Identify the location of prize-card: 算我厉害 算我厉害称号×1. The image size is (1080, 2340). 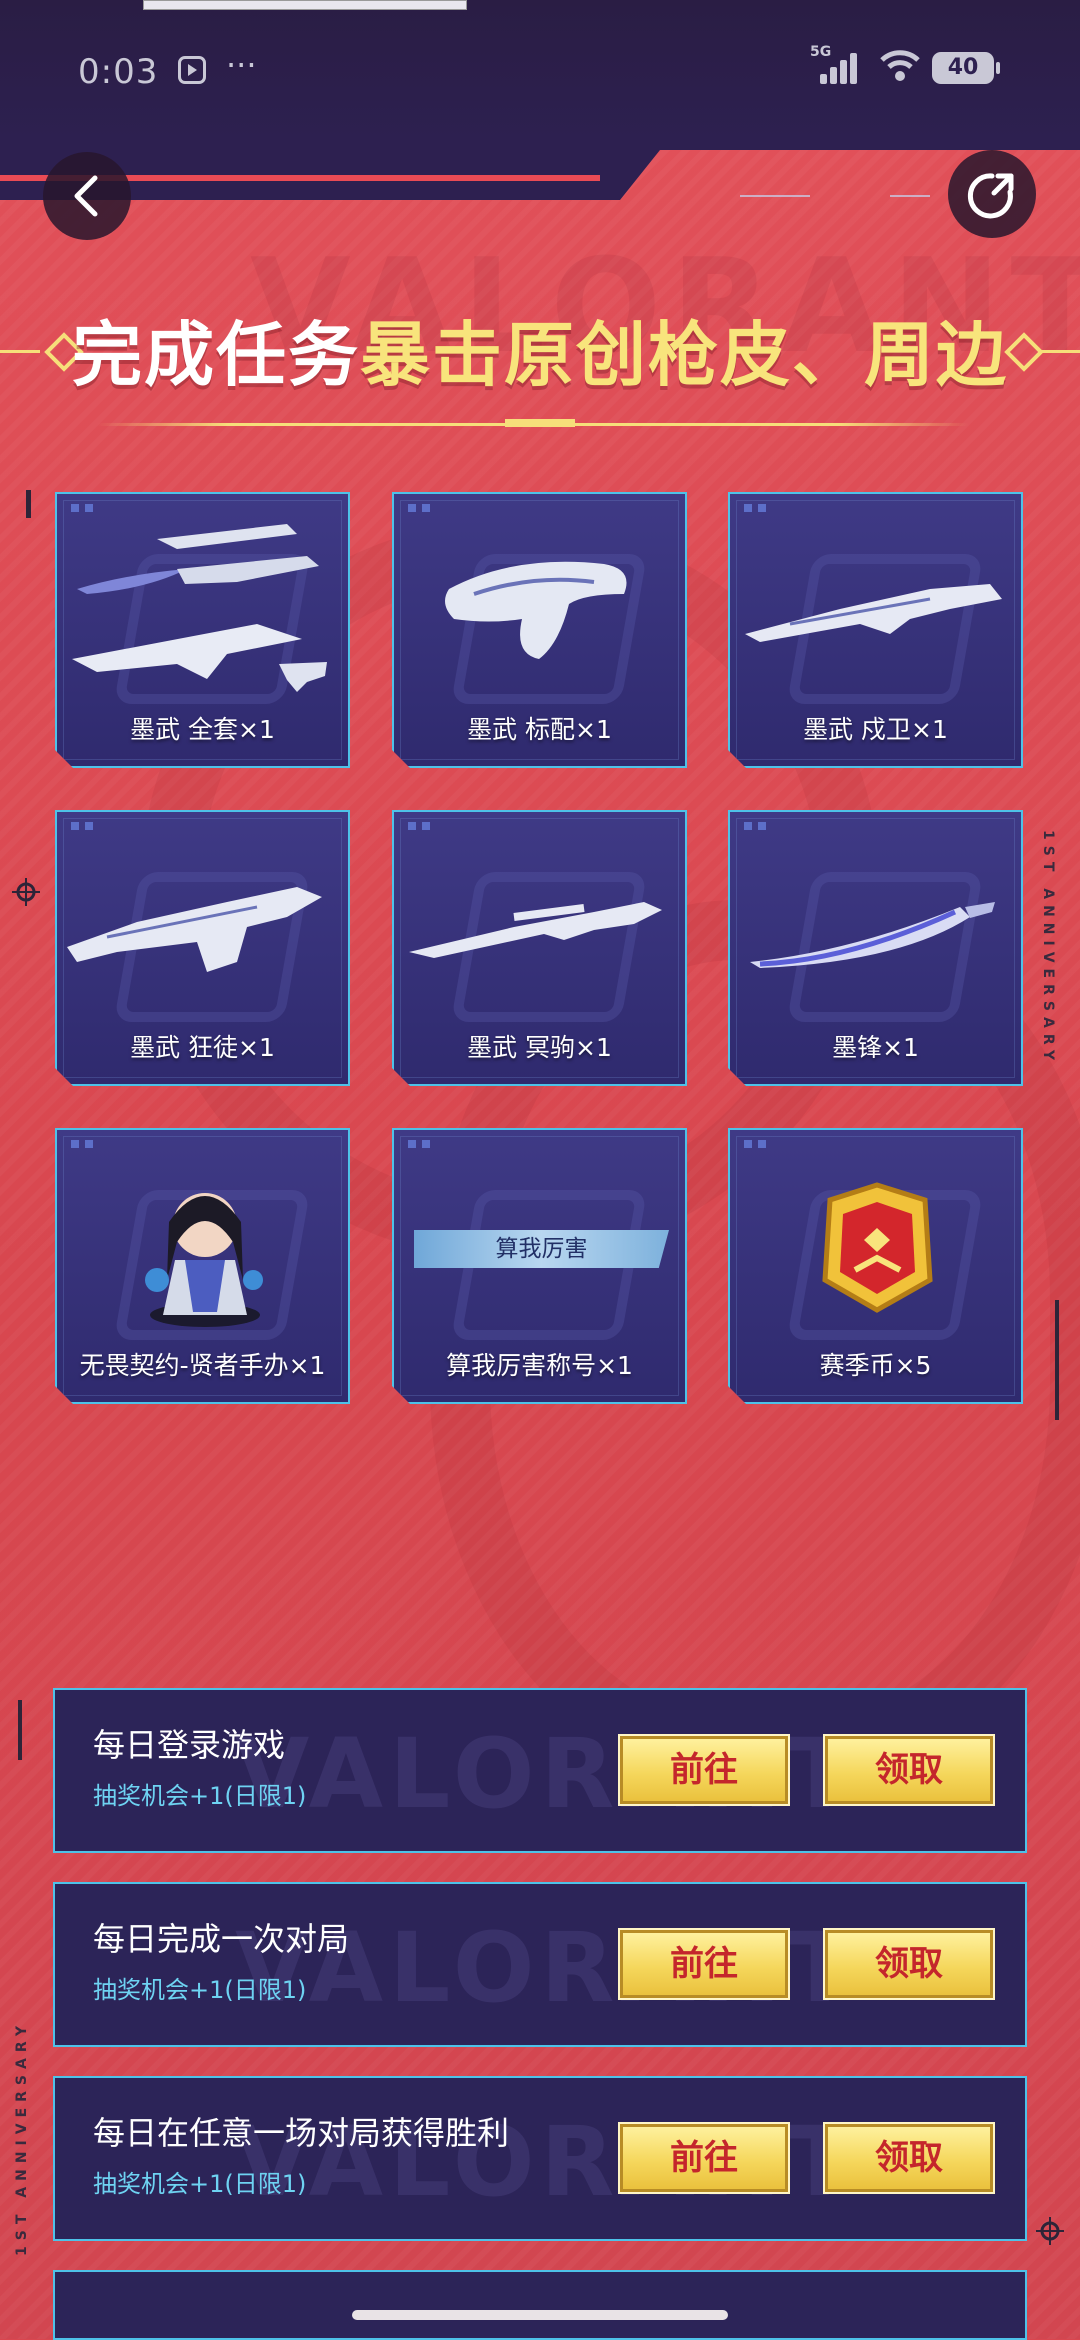
(539, 1266).